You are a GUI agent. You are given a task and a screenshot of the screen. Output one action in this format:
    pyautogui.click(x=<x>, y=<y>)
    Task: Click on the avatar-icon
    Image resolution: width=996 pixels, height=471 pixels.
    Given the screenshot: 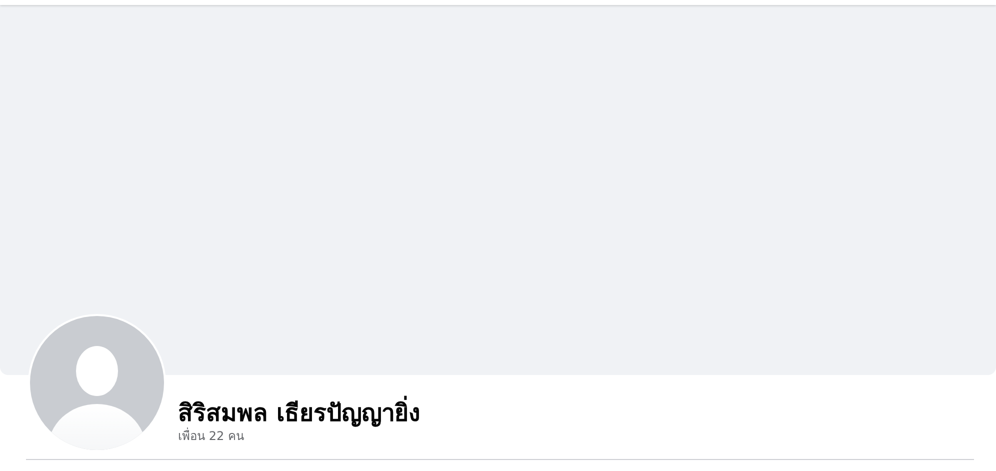 What is the action you would take?
    pyautogui.click(x=97, y=383)
    